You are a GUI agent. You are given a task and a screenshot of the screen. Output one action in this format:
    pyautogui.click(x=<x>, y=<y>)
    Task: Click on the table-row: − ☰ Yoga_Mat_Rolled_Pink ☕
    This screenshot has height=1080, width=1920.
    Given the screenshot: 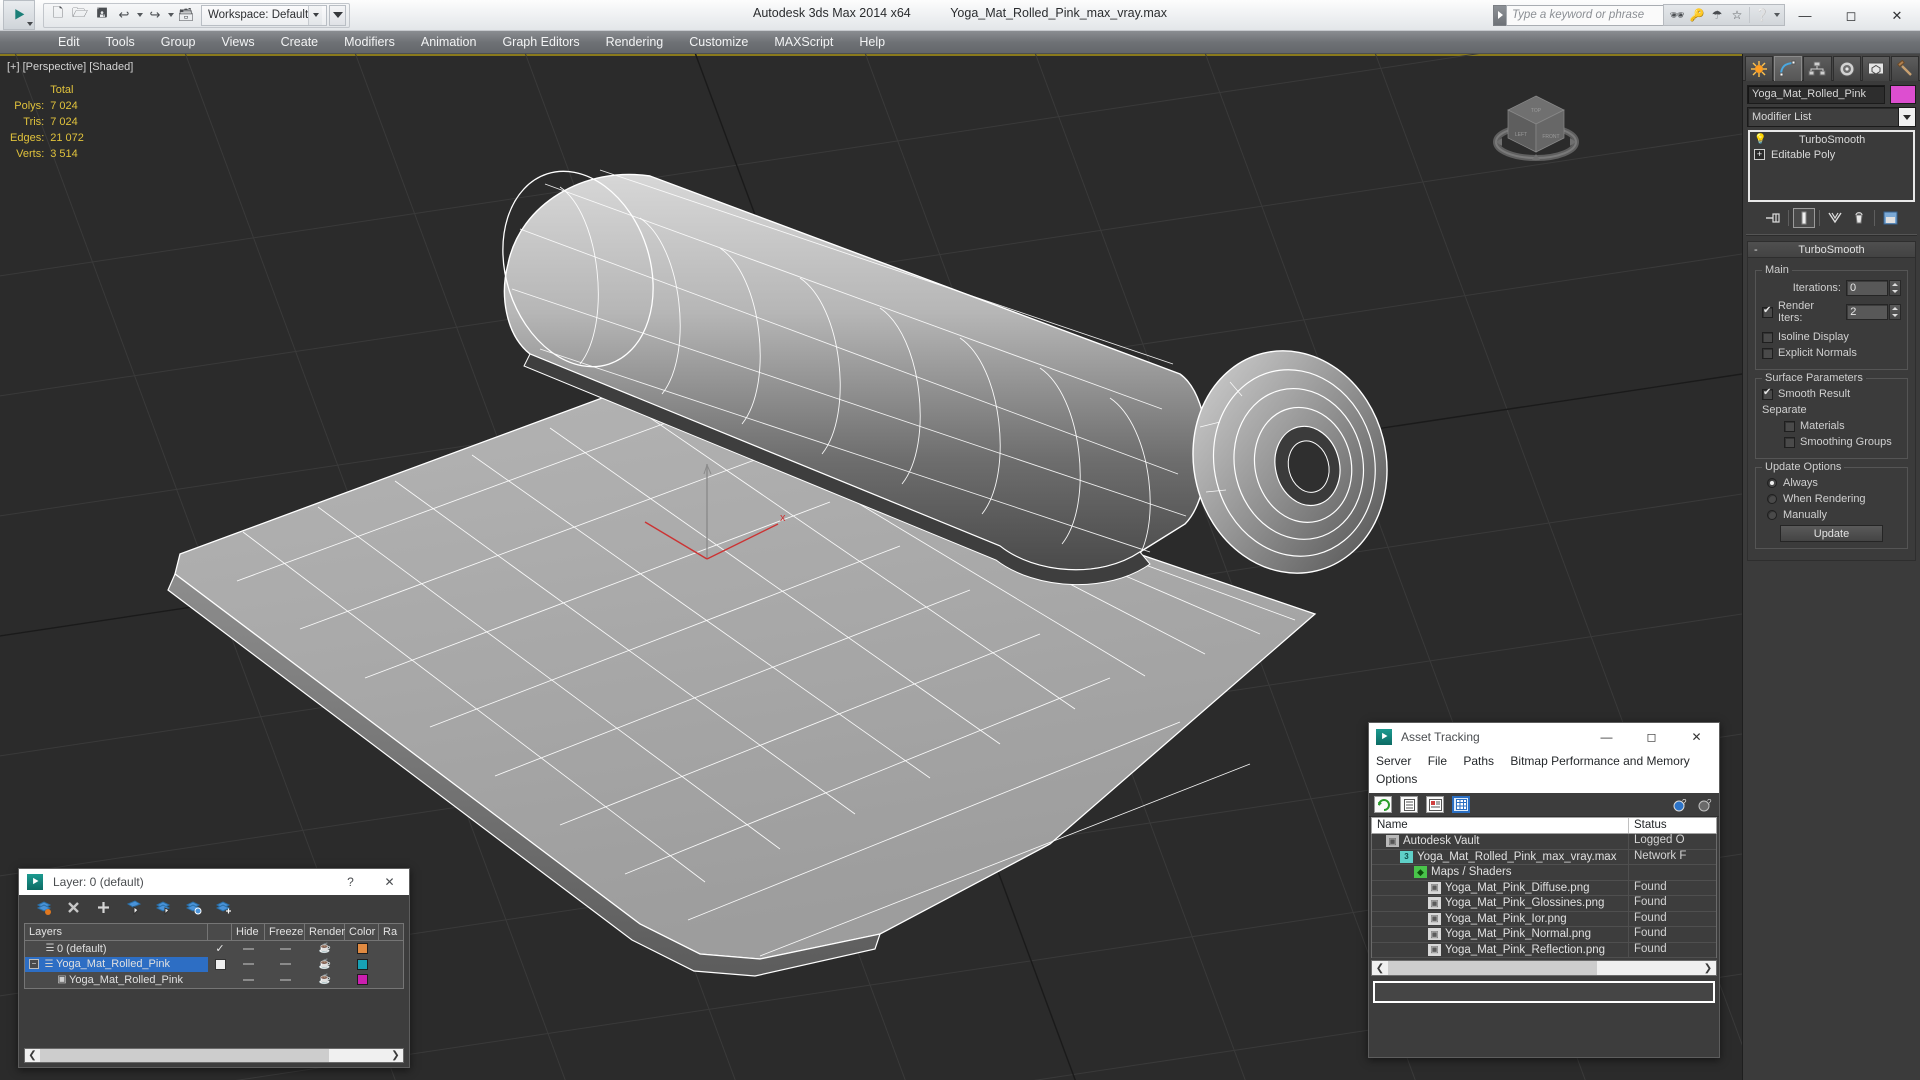 What is the action you would take?
    pyautogui.click(x=214, y=964)
    